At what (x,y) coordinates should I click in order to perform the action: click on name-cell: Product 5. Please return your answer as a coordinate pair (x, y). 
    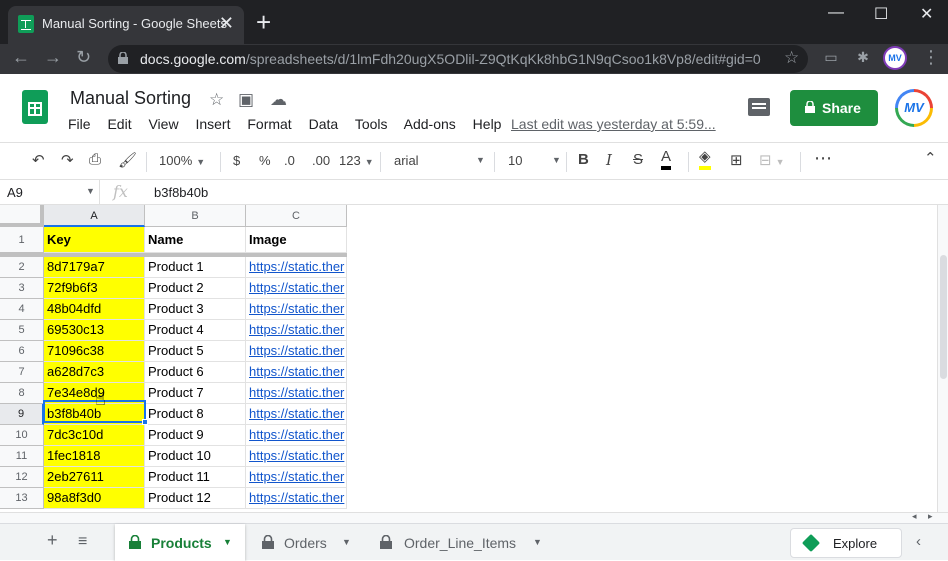
    Looking at the image, I should click on (195, 351).